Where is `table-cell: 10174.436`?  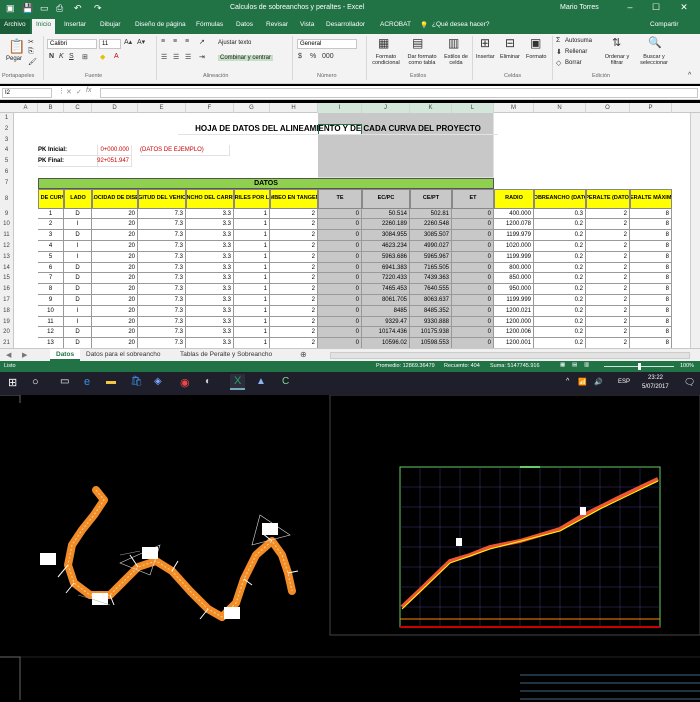
table-cell: 10174.436 is located at coordinates (386, 333).